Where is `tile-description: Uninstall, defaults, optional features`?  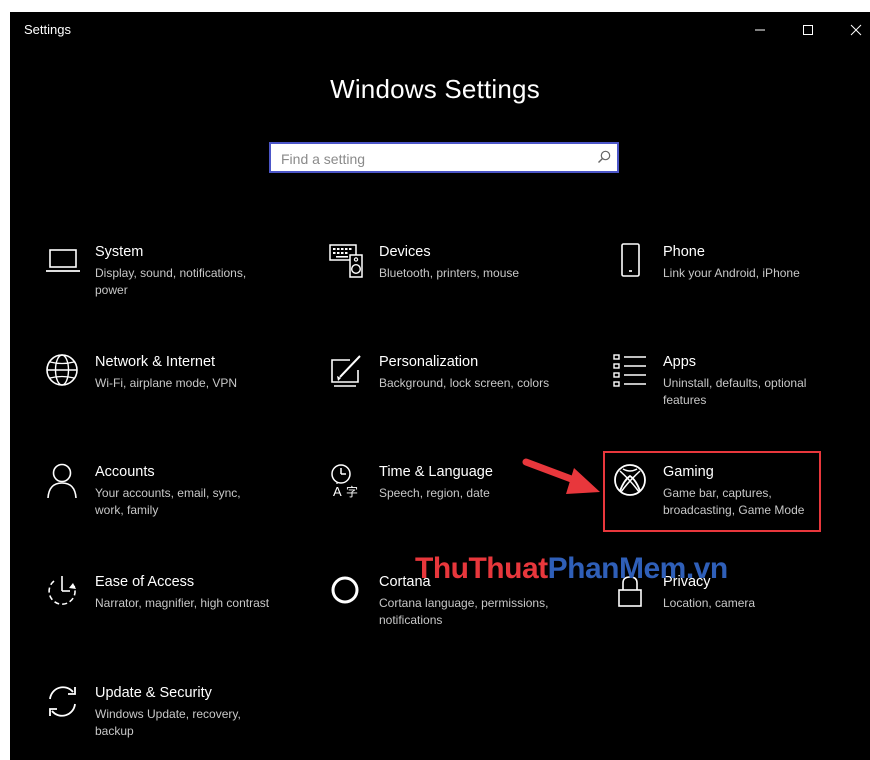 tile-description: Uninstall, defaults, optional features is located at coordinates (735, 391).